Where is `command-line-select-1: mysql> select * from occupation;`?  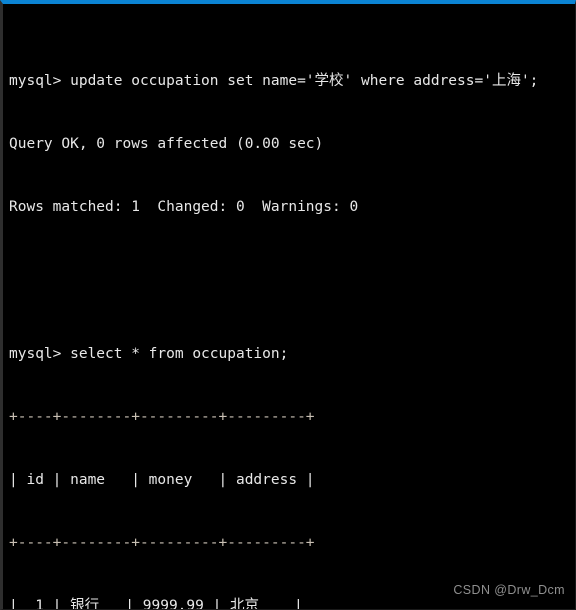
command-line-select-1: mysql> select * from occupation; is located at coordinates (149, 354).